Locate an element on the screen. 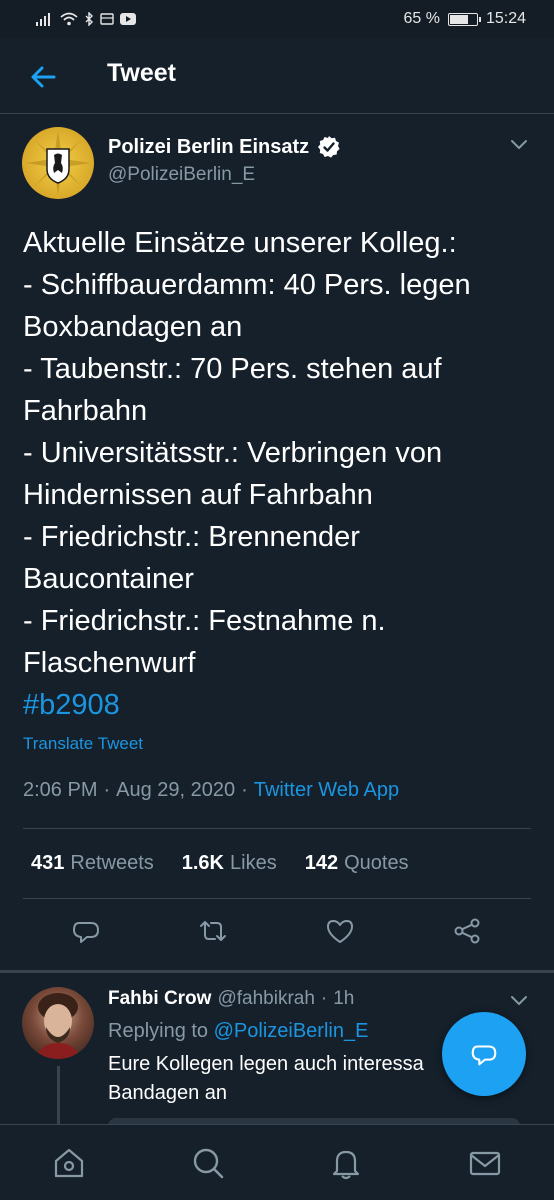  section-separator is located at coordinates (277, 971).